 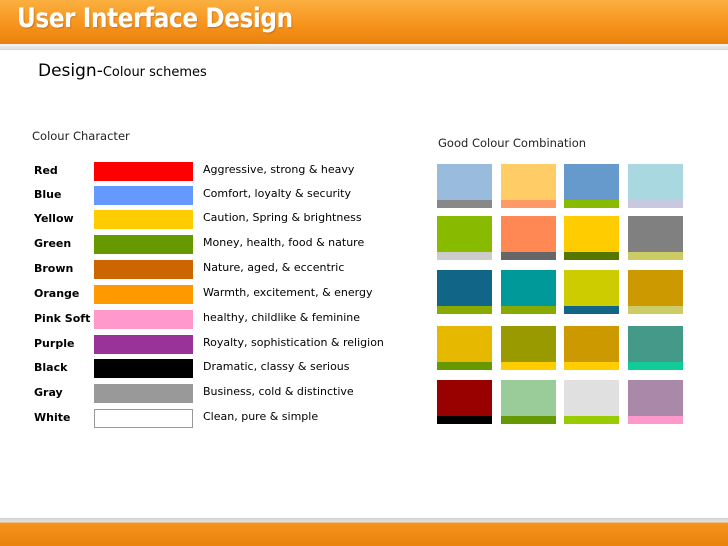 What do you see at coordinates (200, 295) in the screenshot?
I see `colour-character-row: Orange Warmth, excitement, & energy` at bounding box center [200, 295].